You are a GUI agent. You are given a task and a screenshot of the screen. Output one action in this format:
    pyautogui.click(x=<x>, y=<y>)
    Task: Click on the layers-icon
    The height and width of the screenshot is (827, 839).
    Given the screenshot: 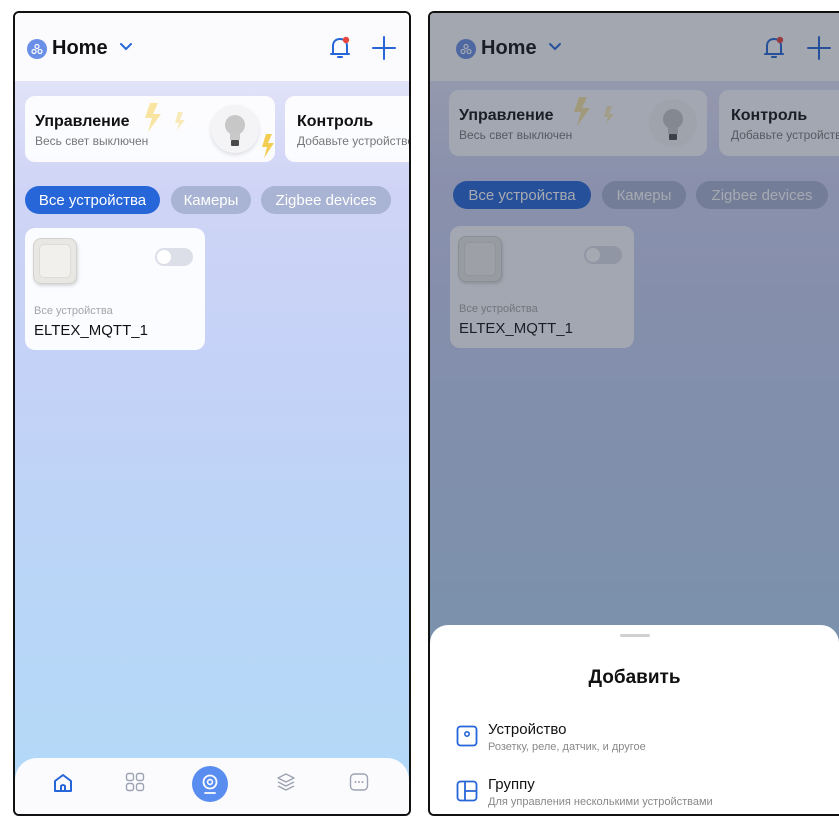 What is the action you would take?
    pyautogui.click(x=286, y=782)
    